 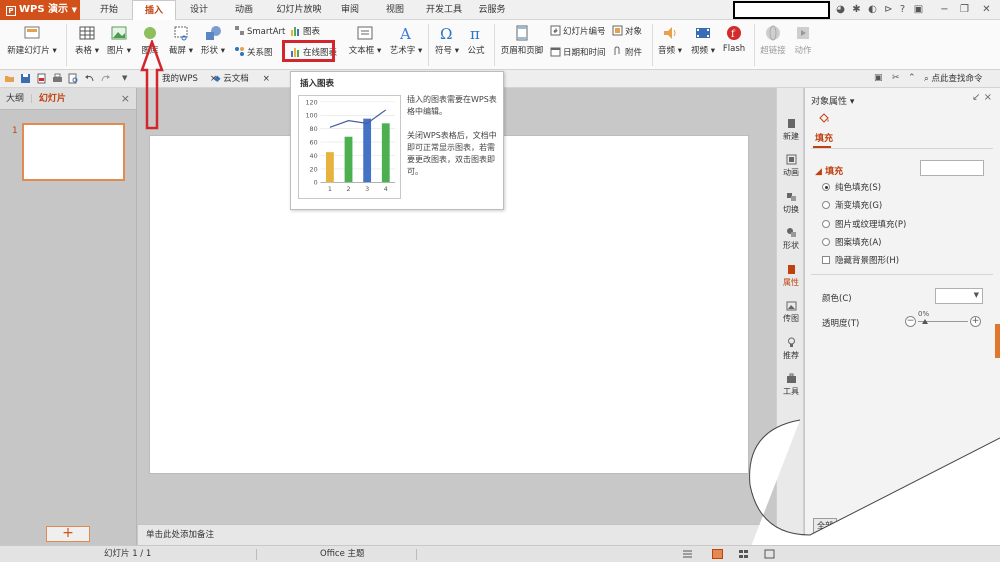 What do you see at coordinates (959, 296) in the screenshot?
I see `color-dropdown: ▼` at bounding box center [959, 296].